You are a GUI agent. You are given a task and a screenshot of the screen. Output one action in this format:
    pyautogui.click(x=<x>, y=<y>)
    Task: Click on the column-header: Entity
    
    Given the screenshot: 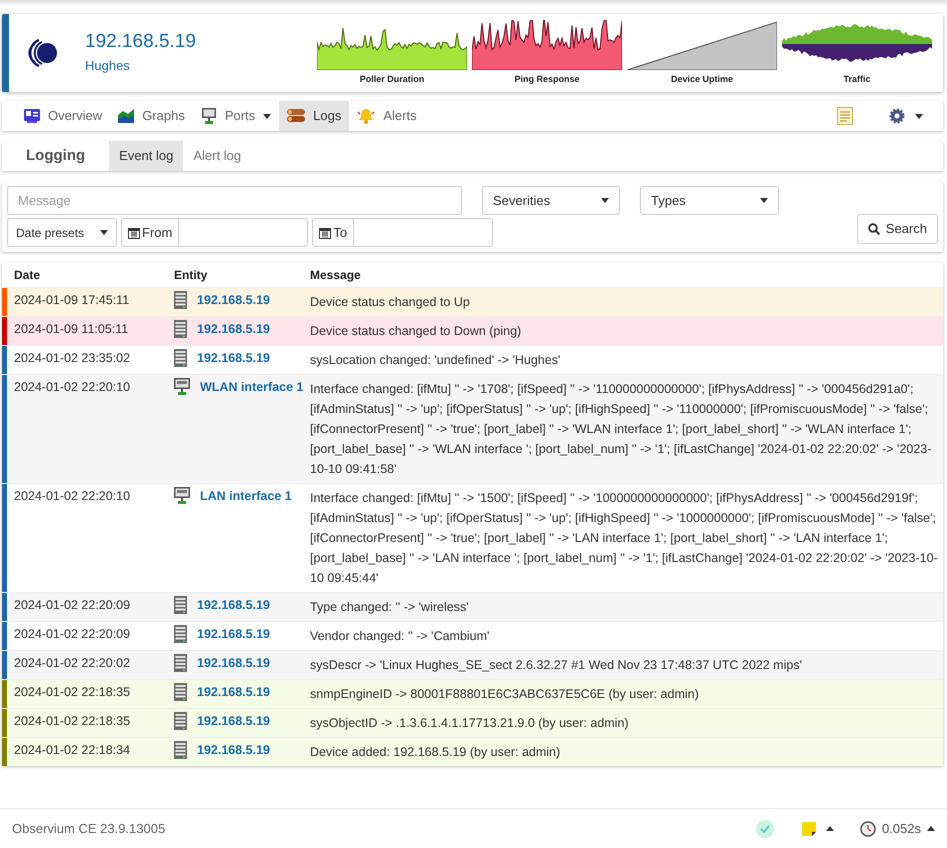 What is the action you would take?
    pyautogui.click(x=191, y=275)
    